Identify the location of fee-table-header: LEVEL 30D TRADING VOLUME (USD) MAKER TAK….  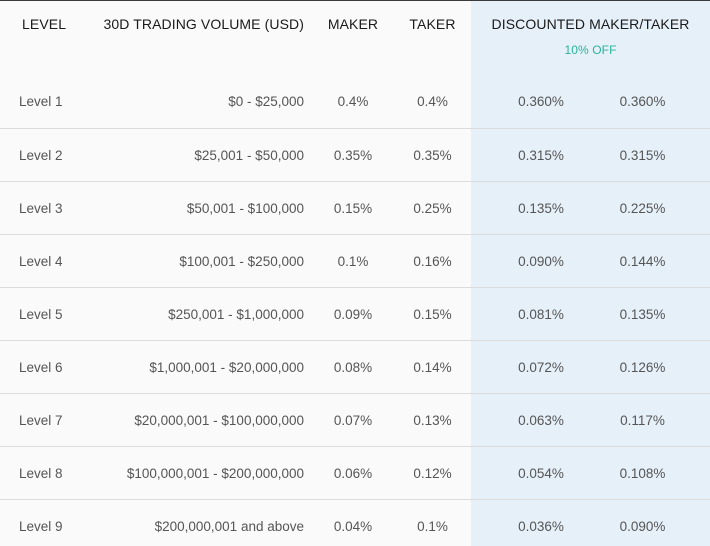
(355, 38).